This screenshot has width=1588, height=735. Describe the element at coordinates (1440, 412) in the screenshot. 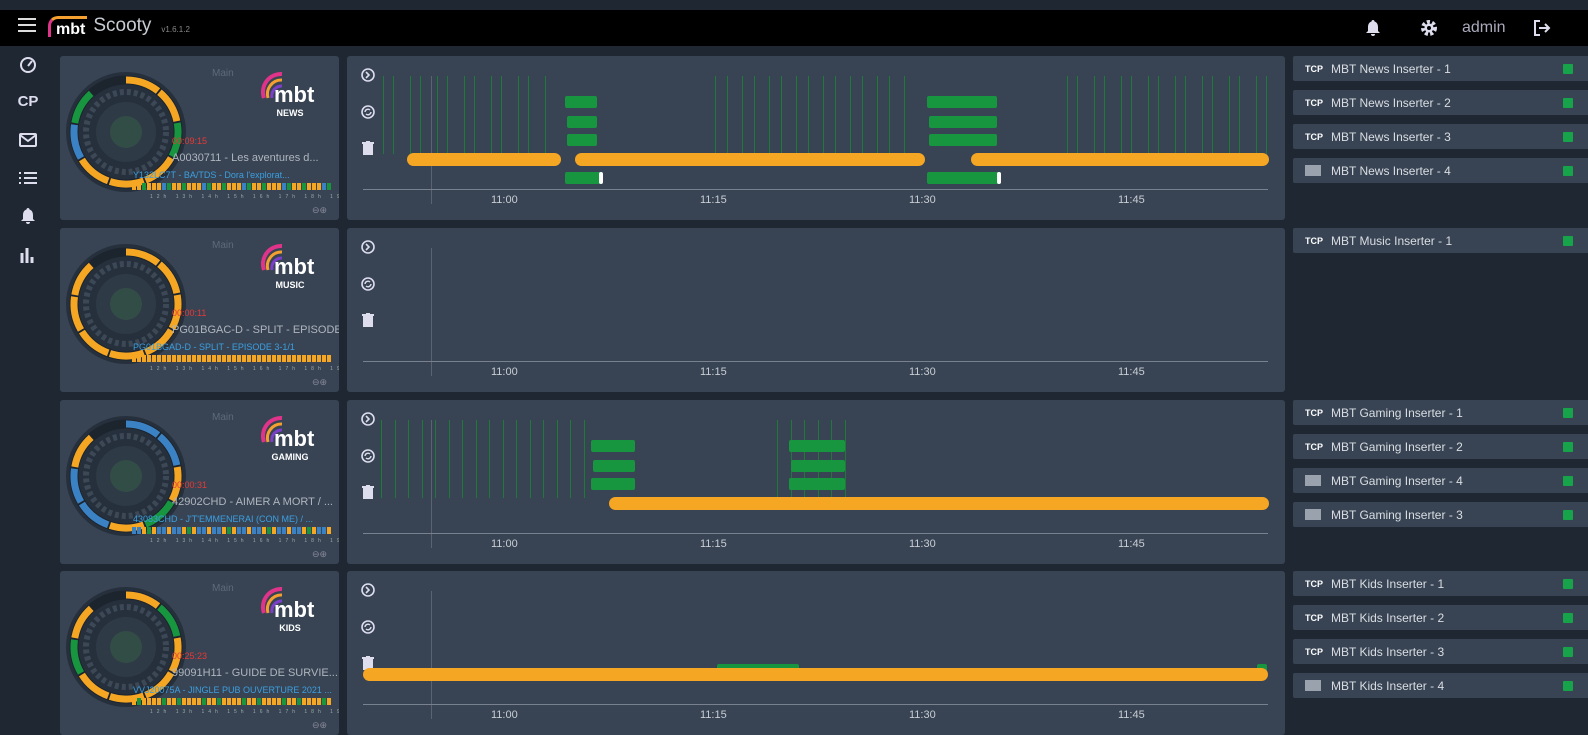

I see `inserter-item: TCP MBT Gaming Inserter - 1` at that location.